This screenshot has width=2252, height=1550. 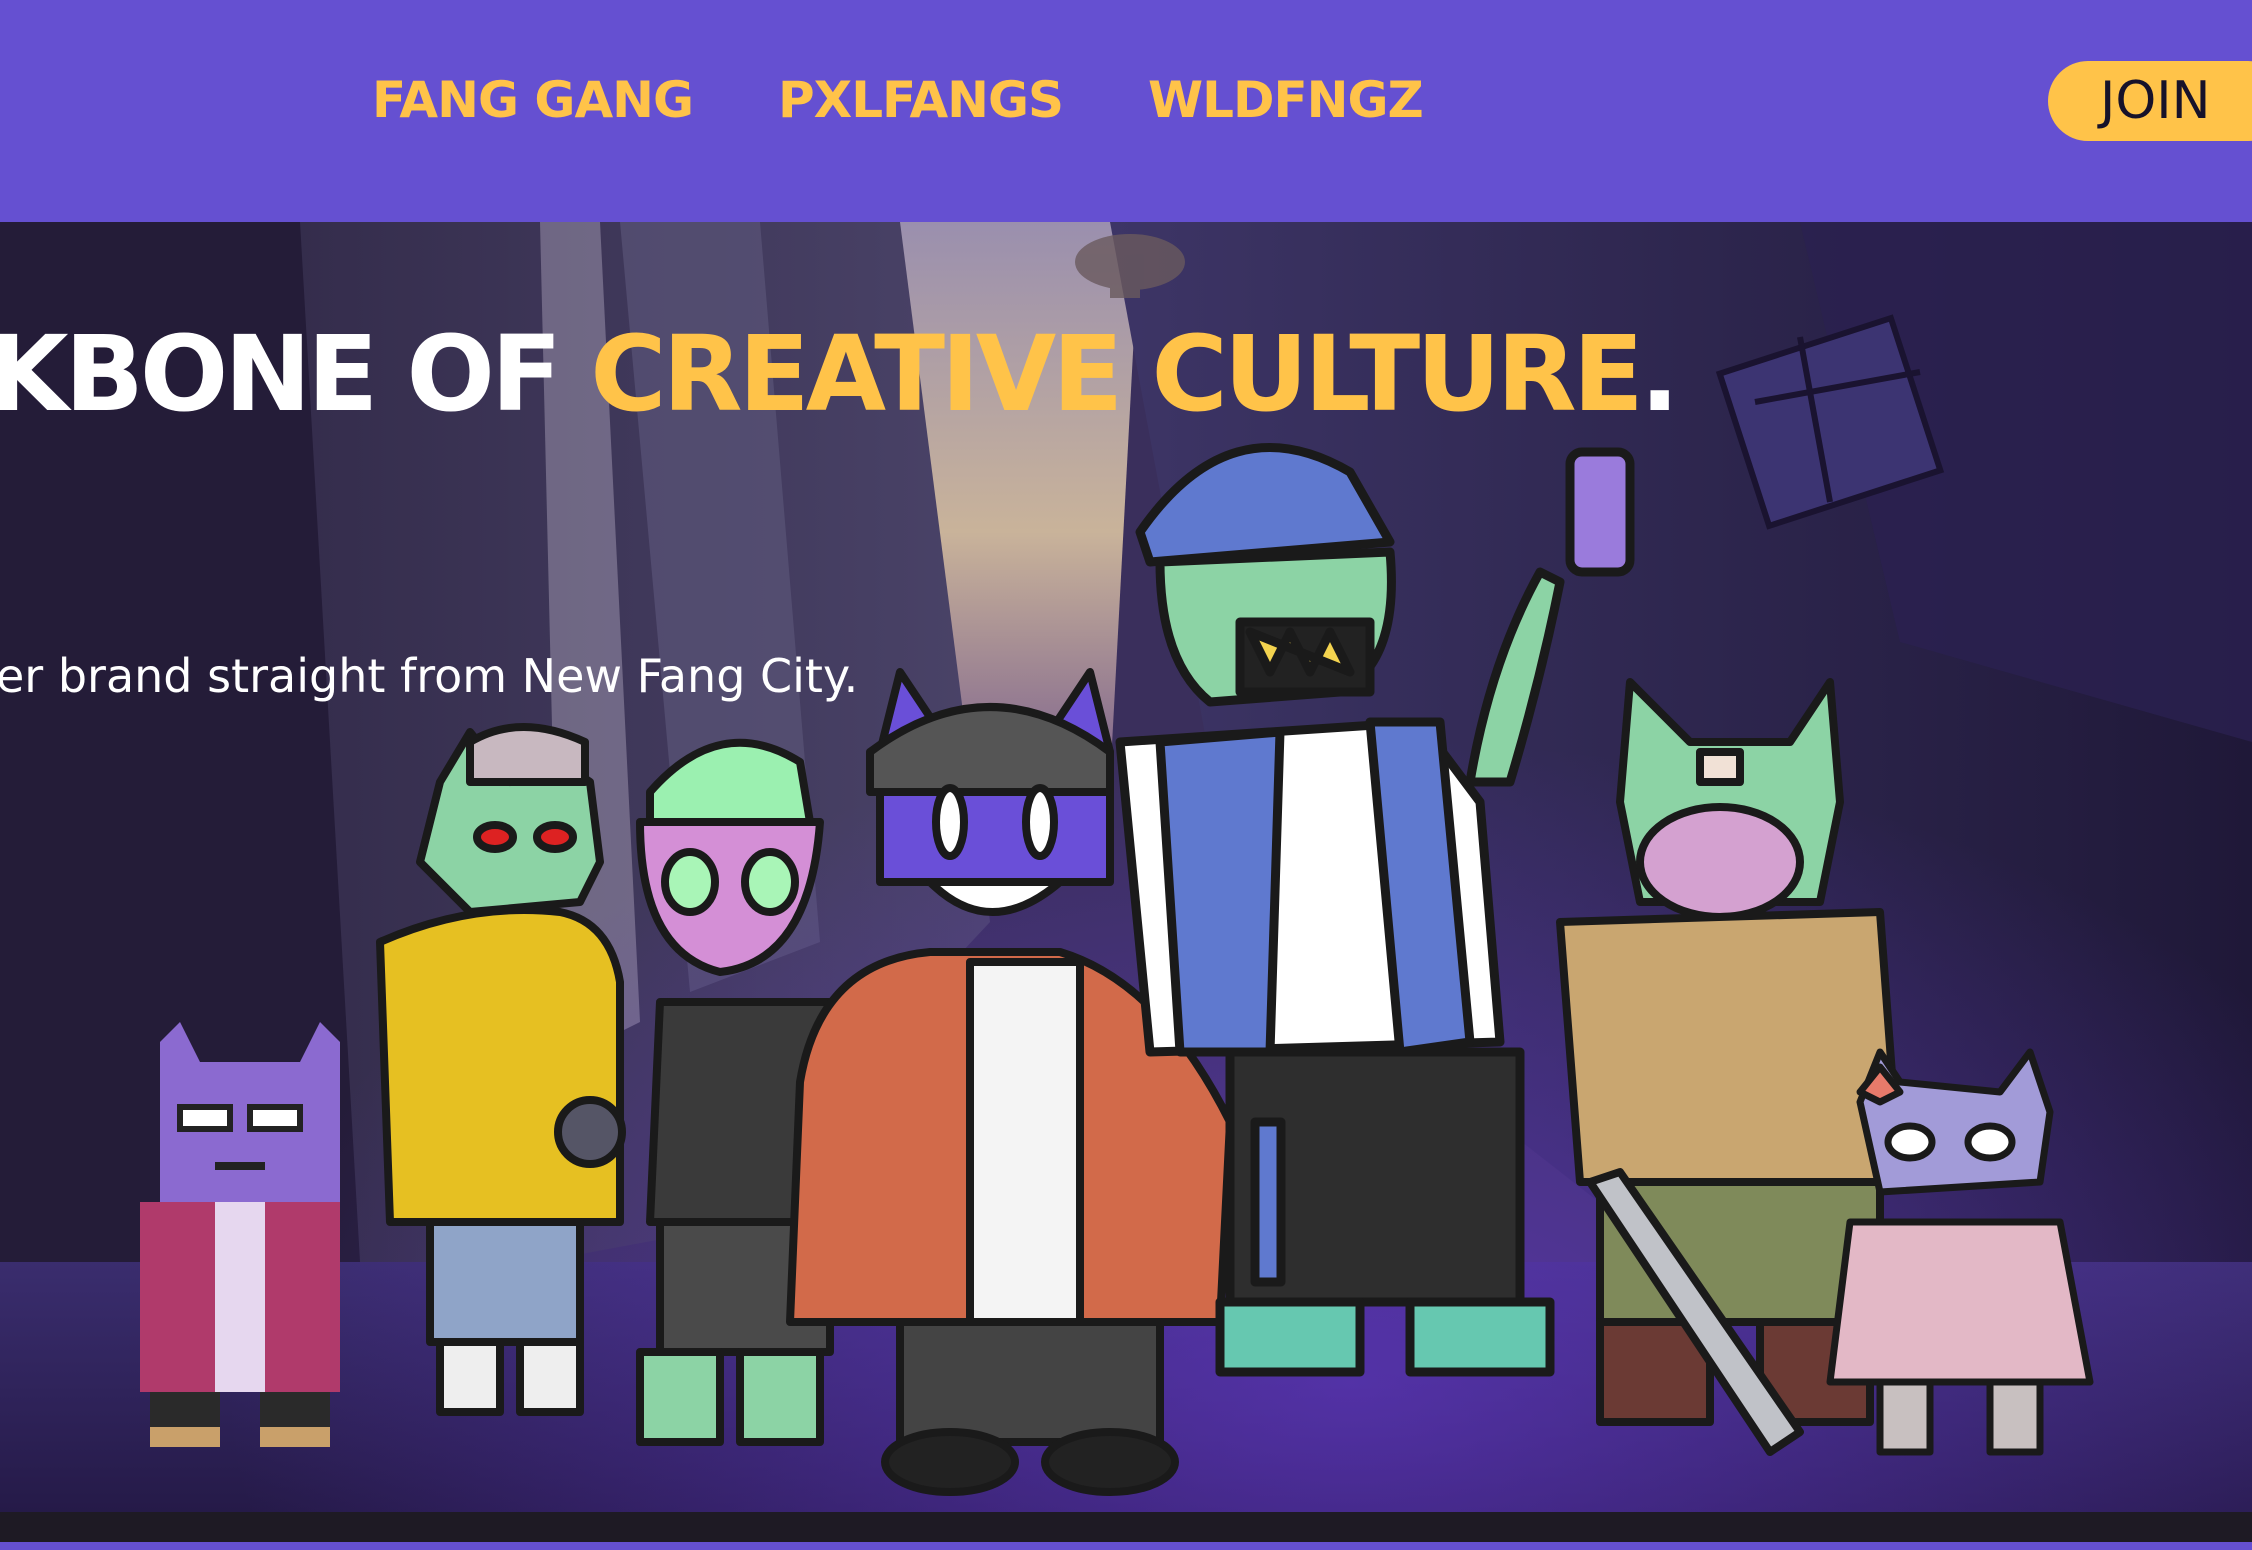 I want to click on next-section-edge, so click(x=1126, y=1546).